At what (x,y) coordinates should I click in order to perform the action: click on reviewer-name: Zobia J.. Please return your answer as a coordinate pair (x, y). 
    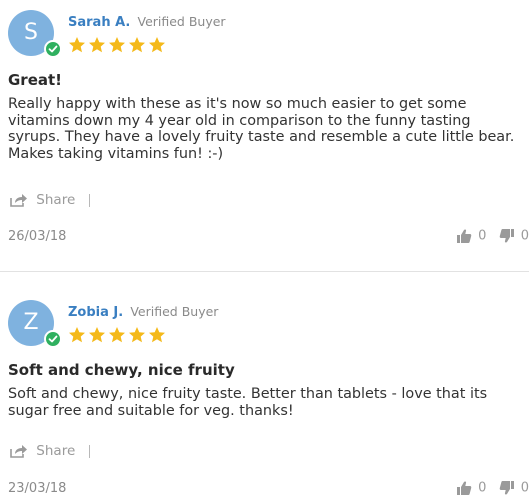
    Looking at the image, I should click on (95, 312).